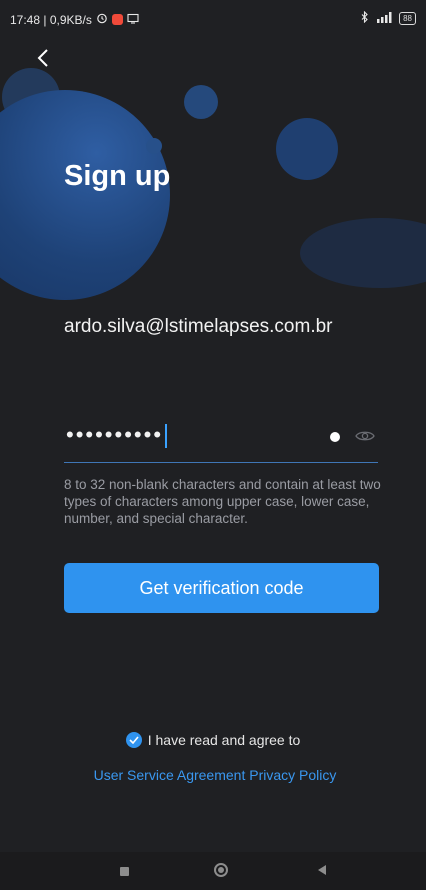  Describe the element at coordinates (224, 327) in the screenshot. I see `email-field: ardo.silva@lstimelapses.com.br` at that location.